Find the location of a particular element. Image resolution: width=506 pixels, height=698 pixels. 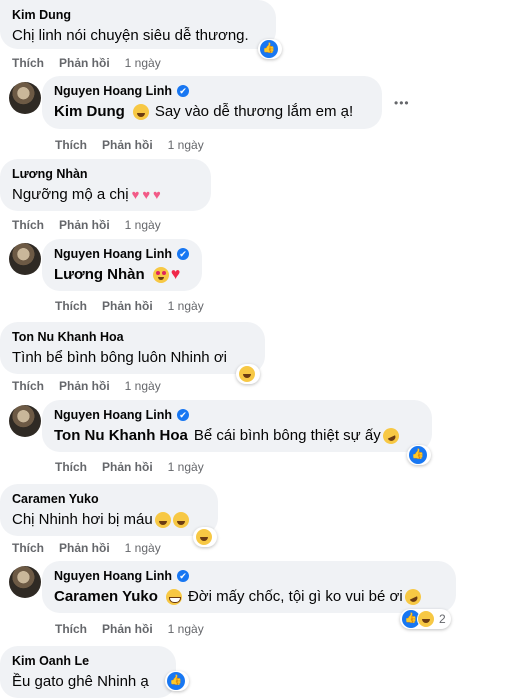

comment-text: Lương Nhàn ♥ is located at coordinates (122, 275).